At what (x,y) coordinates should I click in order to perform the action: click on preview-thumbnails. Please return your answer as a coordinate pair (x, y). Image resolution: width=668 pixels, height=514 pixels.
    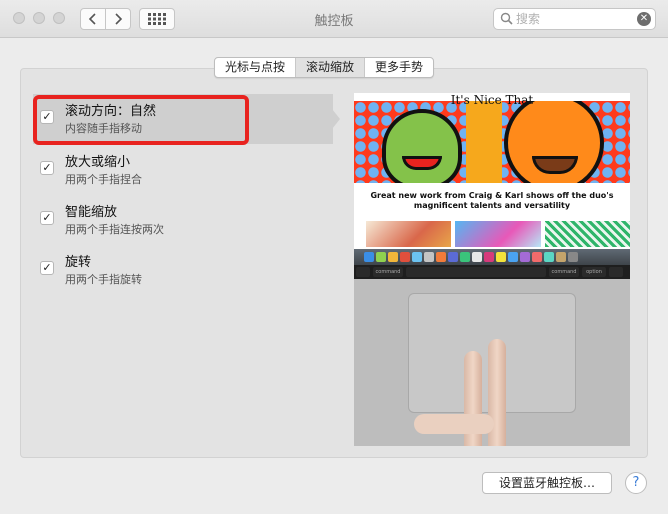
    Looking at the image, I should click on (498, 234).